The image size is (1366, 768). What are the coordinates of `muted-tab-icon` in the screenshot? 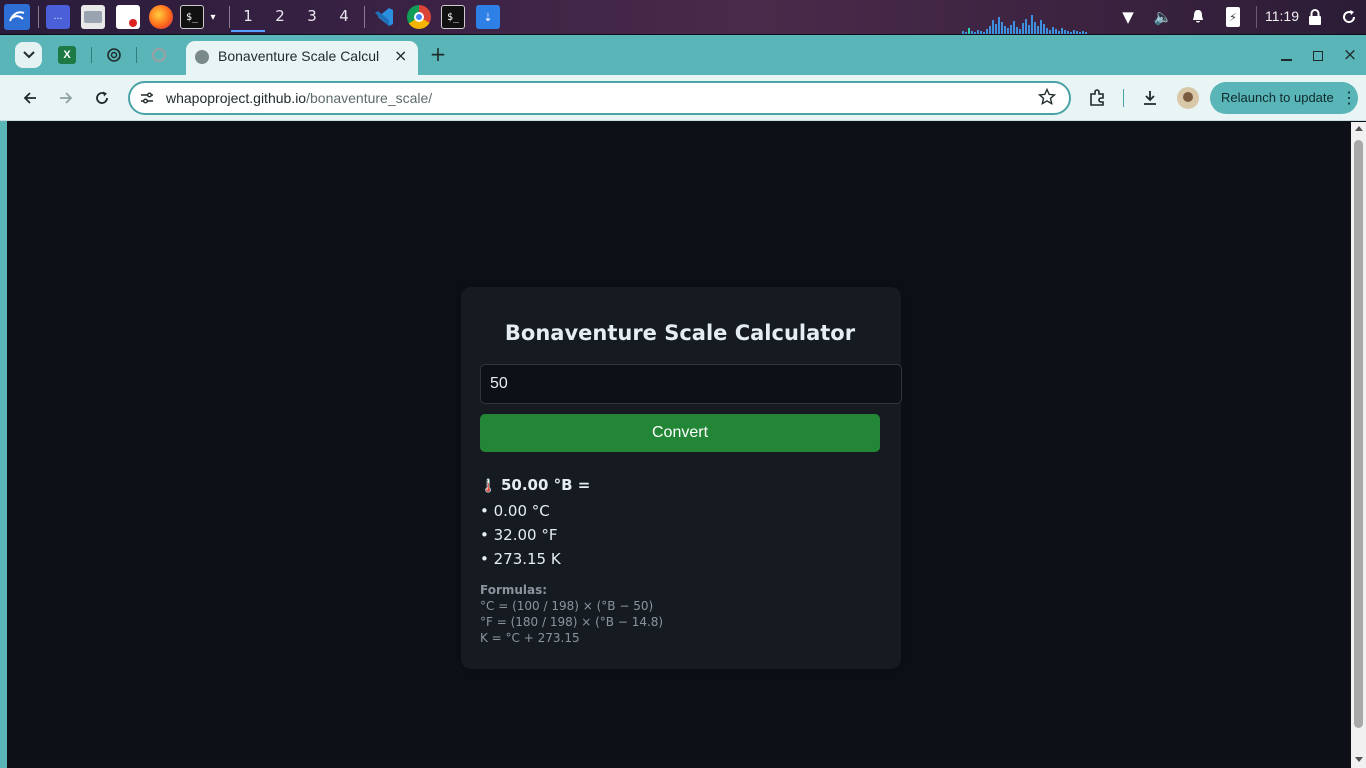 It's located at (159, 55).